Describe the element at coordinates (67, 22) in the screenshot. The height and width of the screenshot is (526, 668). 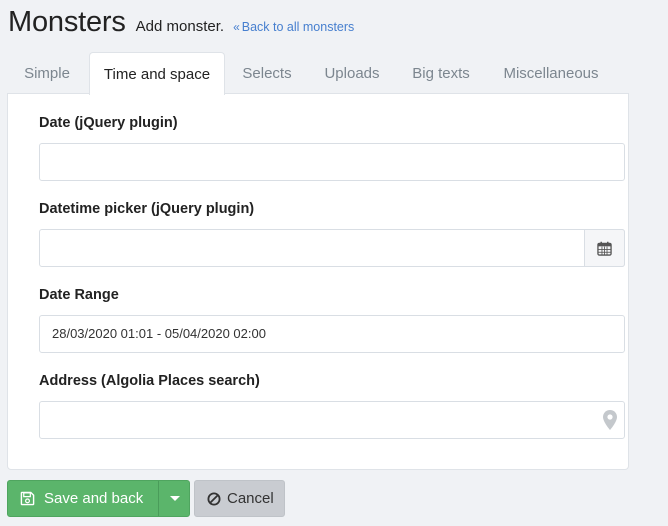
I see `page-title: Monsters` at that location.